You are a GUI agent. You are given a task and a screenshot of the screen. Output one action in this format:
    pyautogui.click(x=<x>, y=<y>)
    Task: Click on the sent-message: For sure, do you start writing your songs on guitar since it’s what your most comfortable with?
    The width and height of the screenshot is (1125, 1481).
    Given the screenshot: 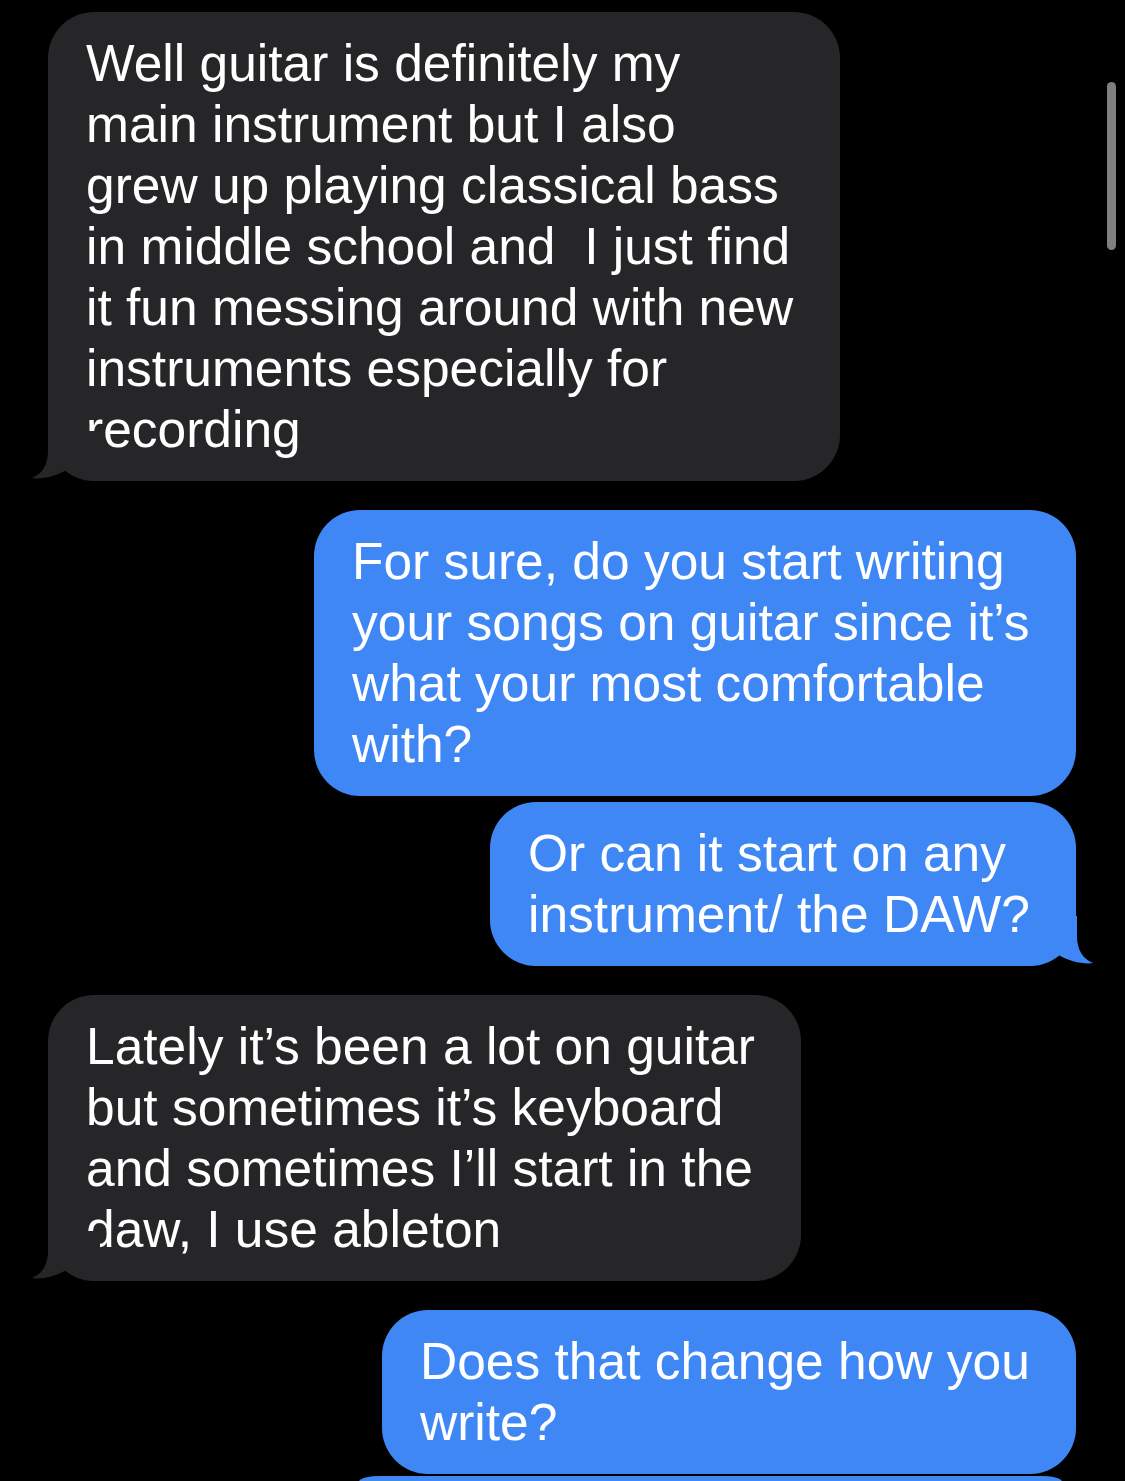 What is the action you would take?
    pyautogui.click(x=695, y=653)
    